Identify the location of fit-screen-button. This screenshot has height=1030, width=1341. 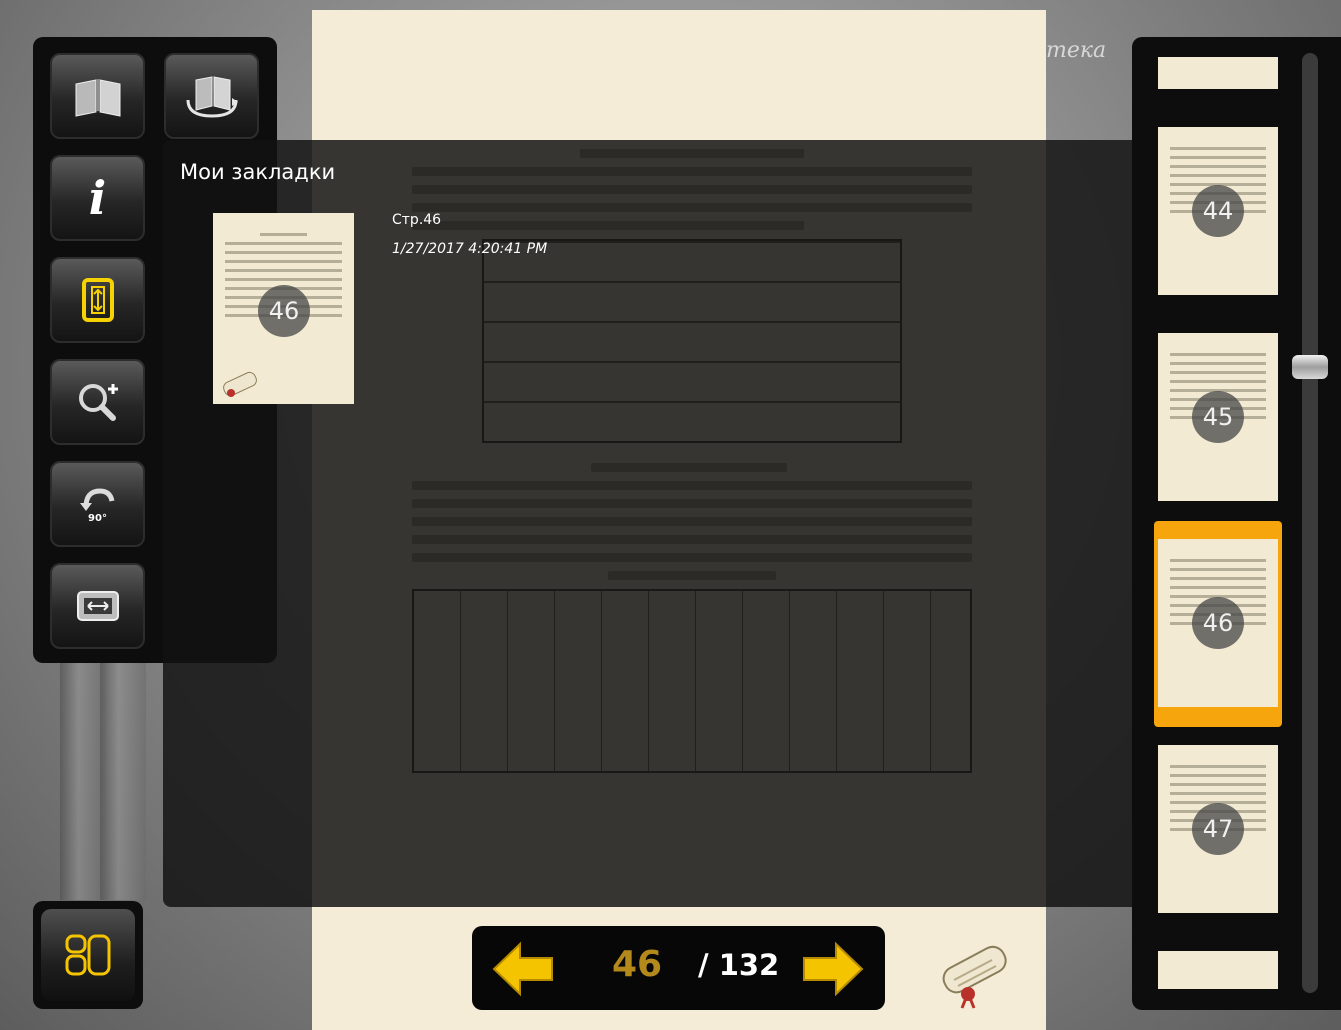
(97, 606).